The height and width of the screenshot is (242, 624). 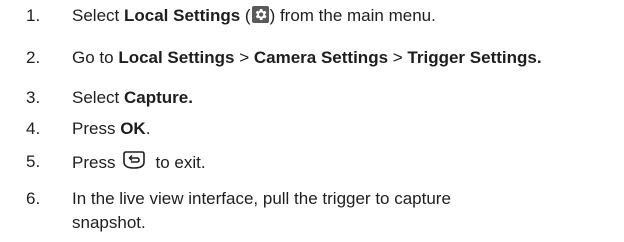 I want to click on step-6-line-2: snapshot., so click(x=109, y=222).